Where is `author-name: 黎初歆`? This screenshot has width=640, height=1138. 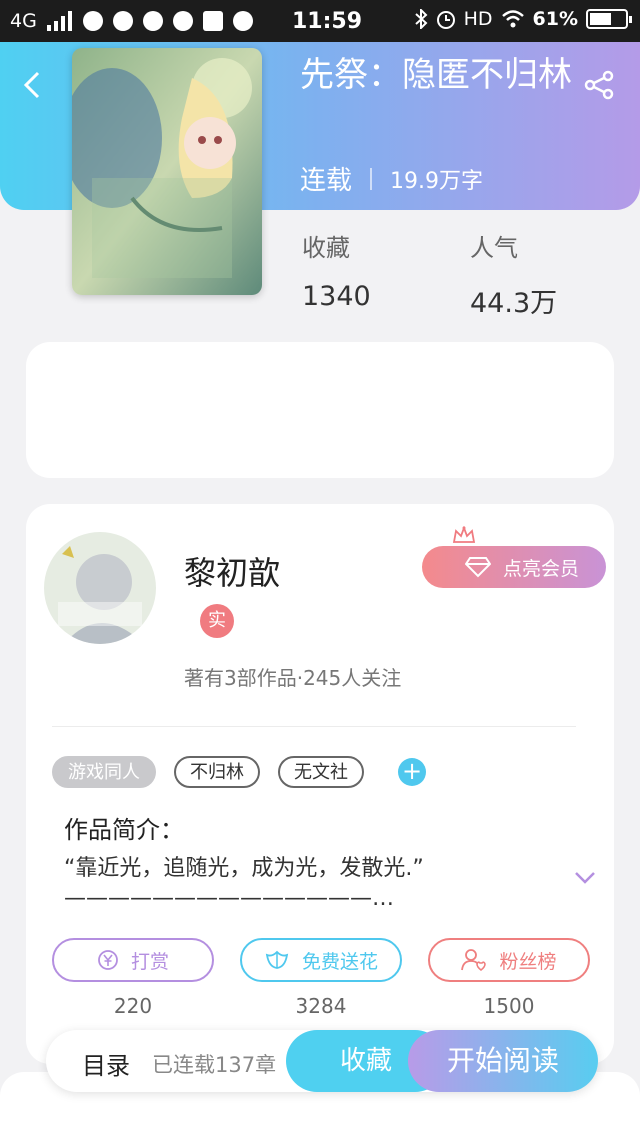 author-name: 黎初歆 is located at coordinates (232, 571).